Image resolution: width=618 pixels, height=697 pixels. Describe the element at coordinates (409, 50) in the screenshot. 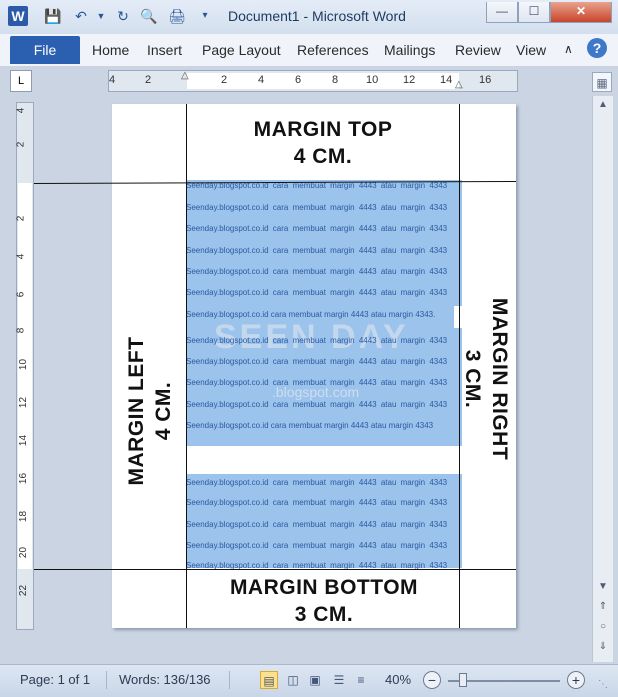

I see `tab-mailings: Mailings` at that location.